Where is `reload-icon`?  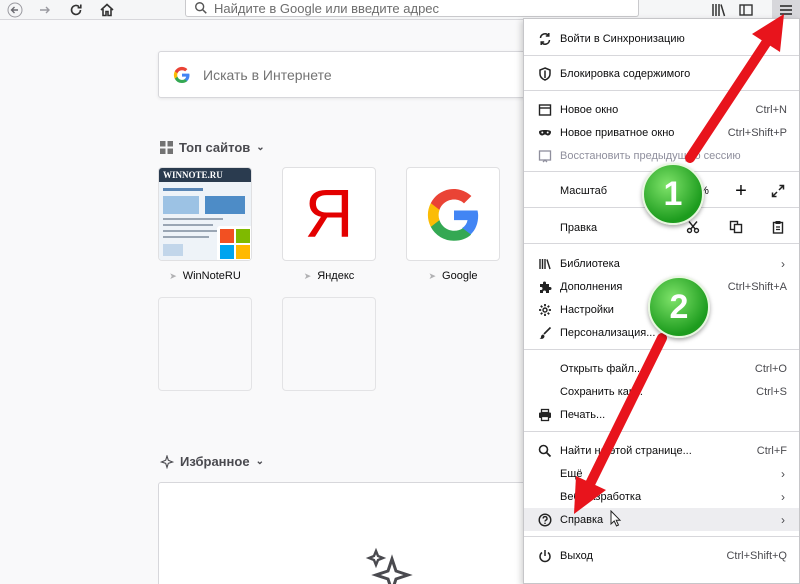
reload-icon is located at coordinates (76, 10).